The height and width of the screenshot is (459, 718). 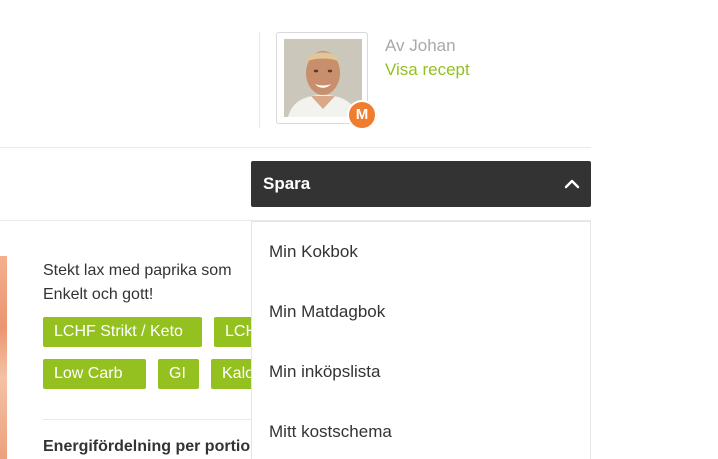 What do you see at coordinates (421, 184) in the screenshot?
I see `save-button: Spara` at bounding box center [421, 184].